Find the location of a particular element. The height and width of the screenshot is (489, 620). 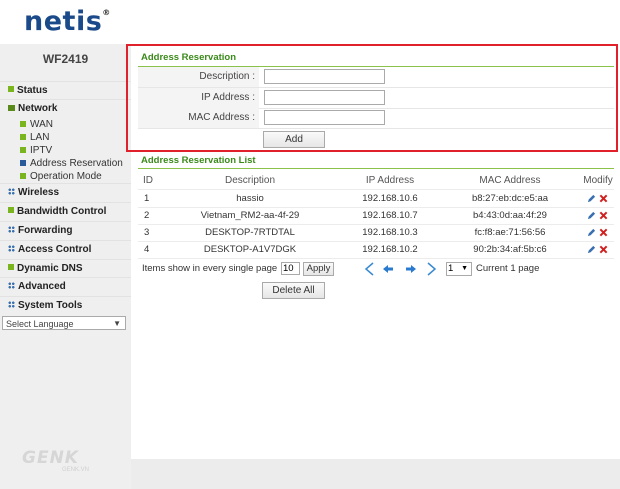

sidebar-sub-iptv: IPTV is located at coordinates (36, 150).